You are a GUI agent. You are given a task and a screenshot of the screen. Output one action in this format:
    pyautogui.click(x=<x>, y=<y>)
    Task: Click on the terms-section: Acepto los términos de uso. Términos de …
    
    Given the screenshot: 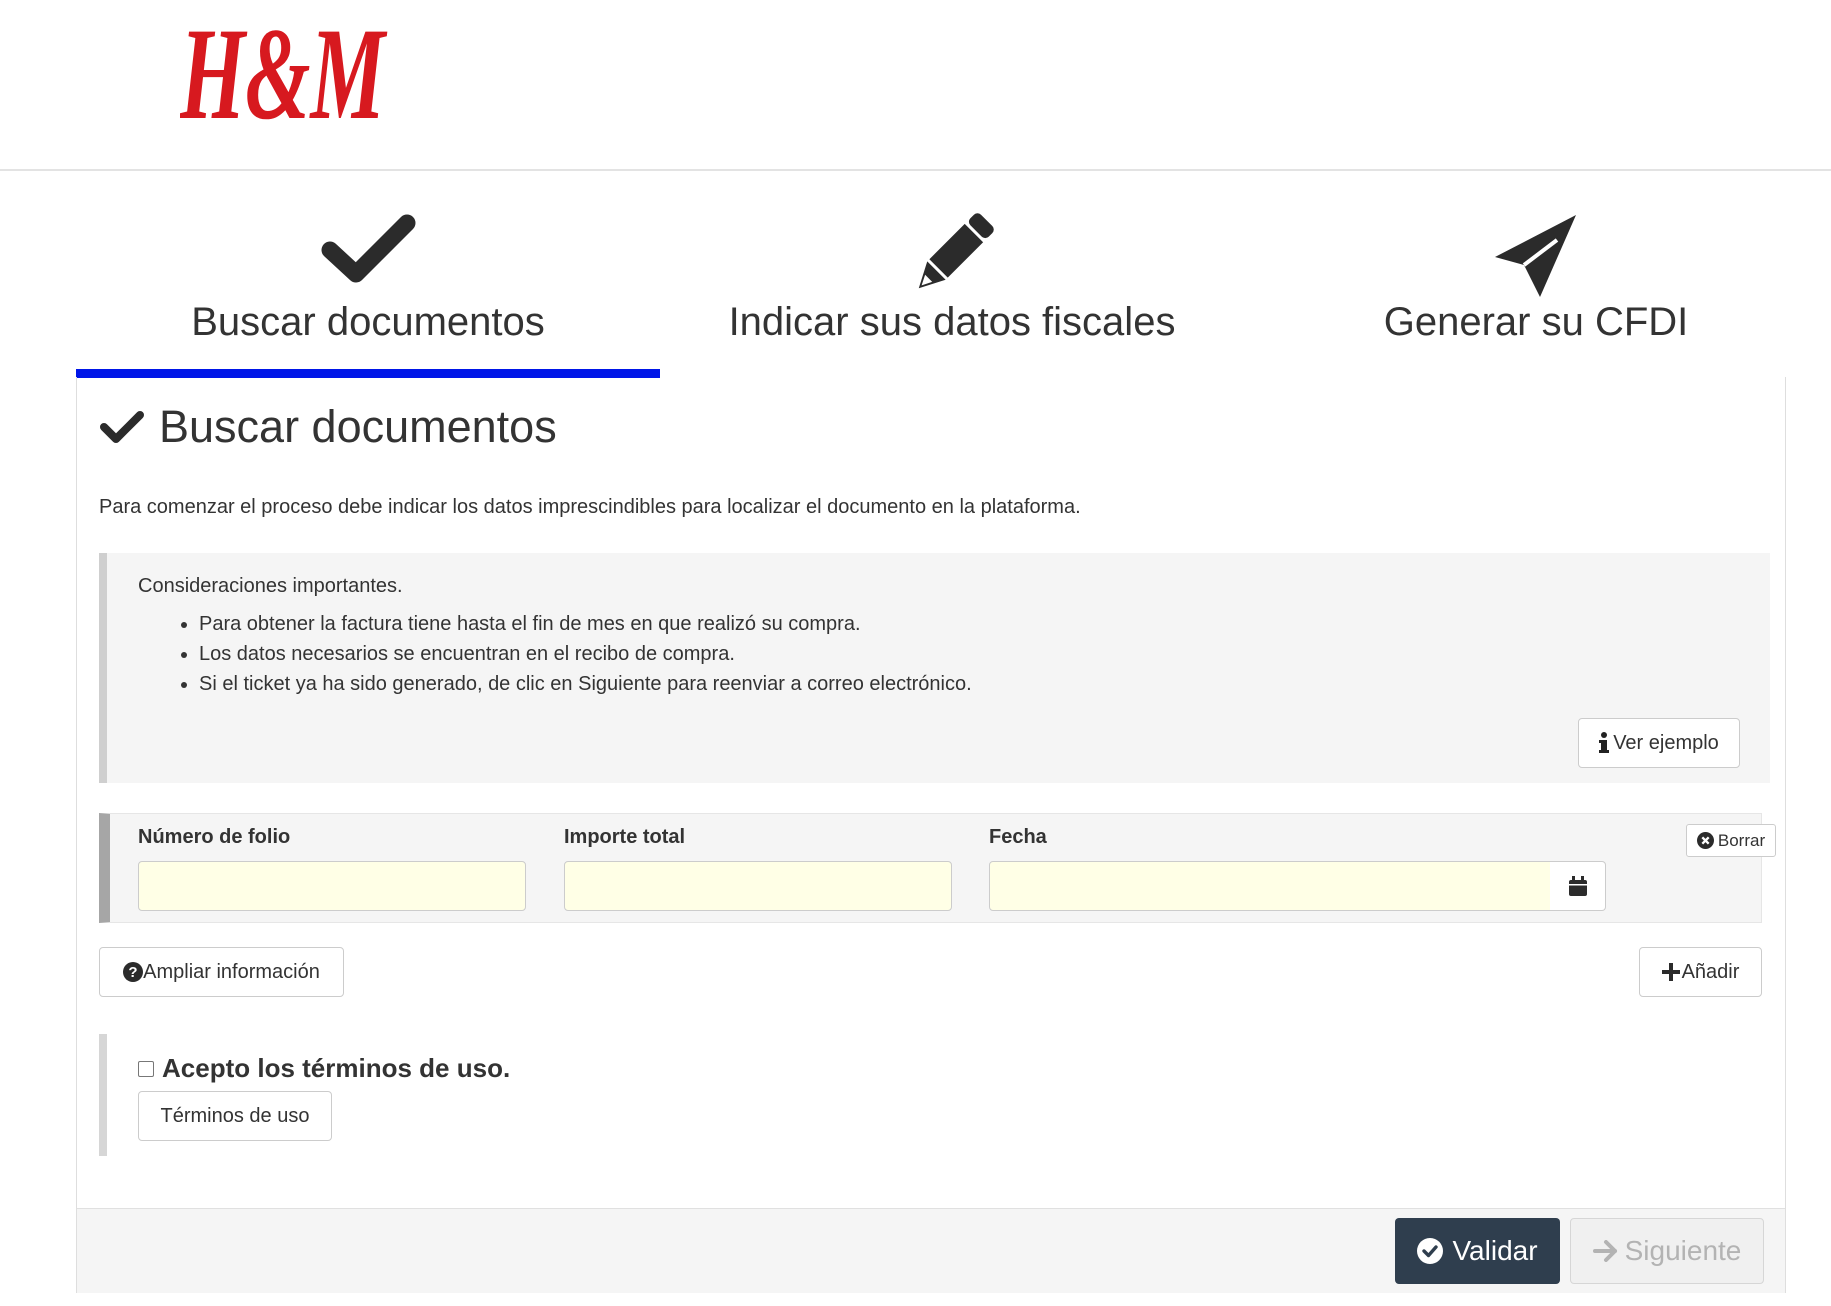 What is the action you would take?
    pyautogui.click(x=553, y=1095)
    